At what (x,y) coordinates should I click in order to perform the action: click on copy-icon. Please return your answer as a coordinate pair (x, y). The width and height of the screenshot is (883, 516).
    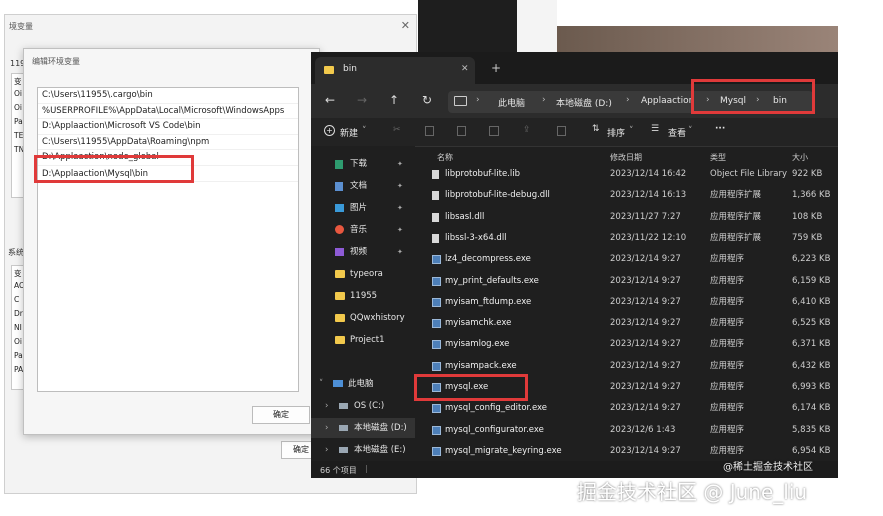
    Looking at the image, I should click on (429, 131).